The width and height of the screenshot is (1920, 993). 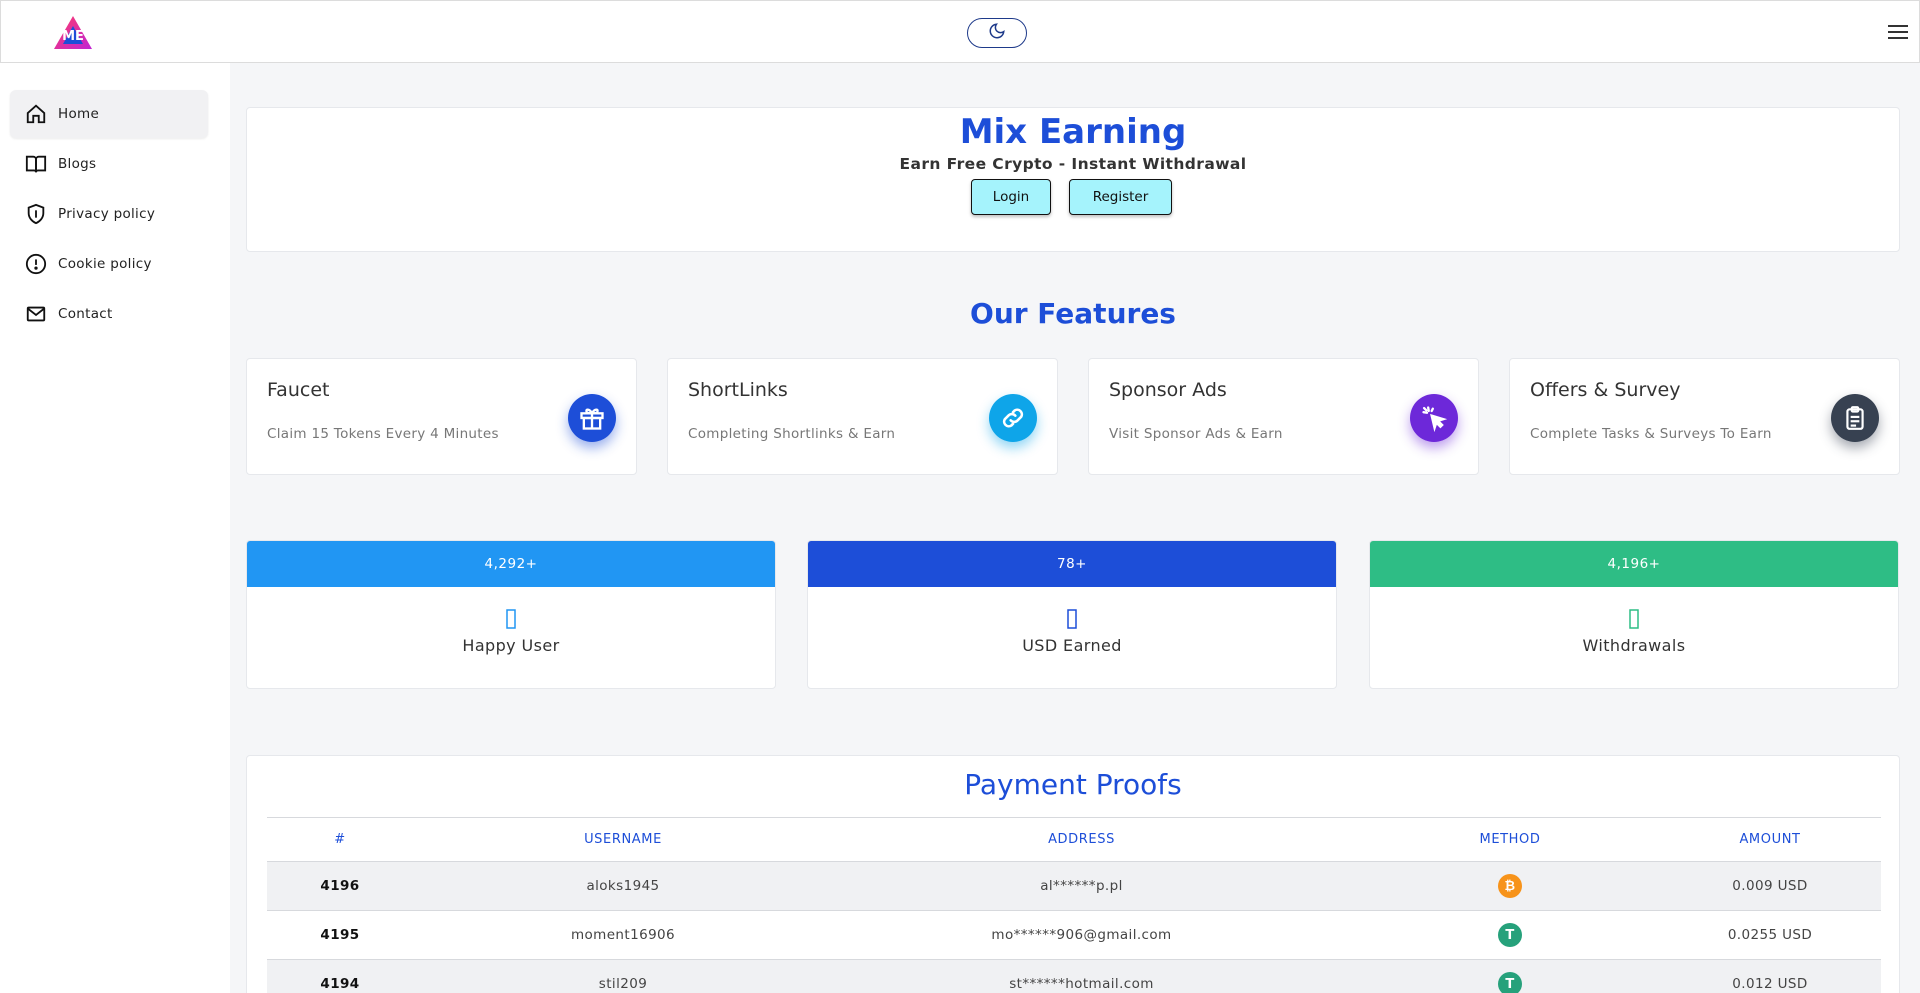 What do you see at coordinates (1013, 418) in the screenshot?
I see `link-icon` at bounding box center [1013, 418].